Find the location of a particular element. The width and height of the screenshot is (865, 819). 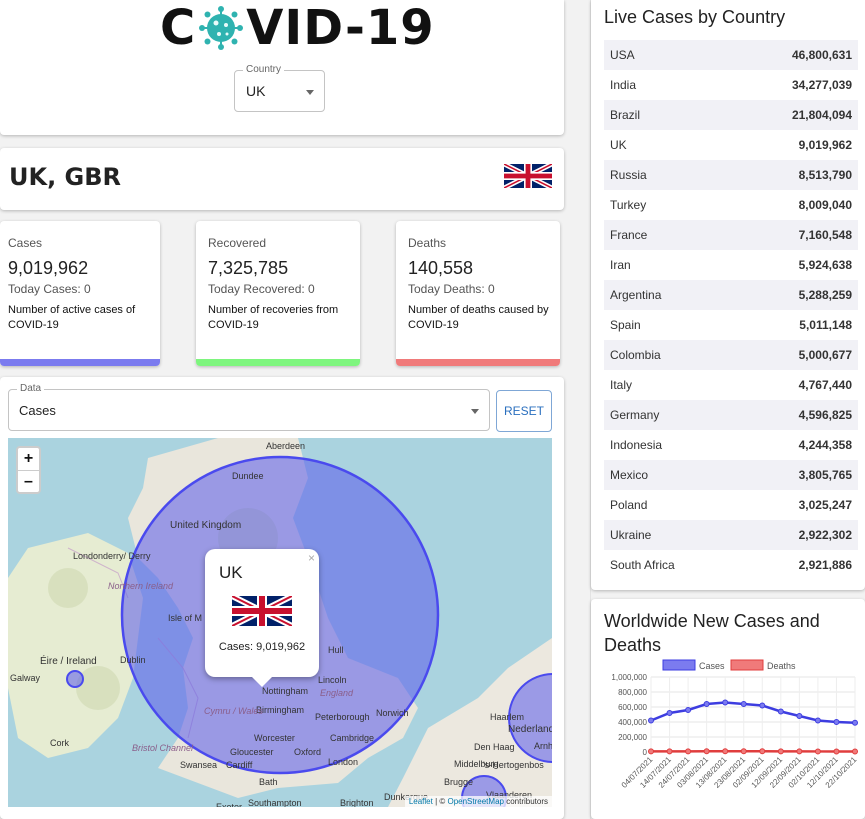

ireland-cases-marker is located at coordinates (75, 679).